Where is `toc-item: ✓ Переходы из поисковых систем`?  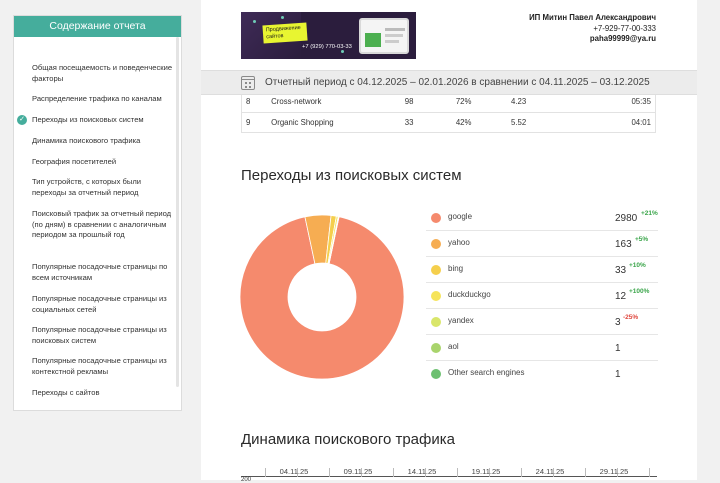
toc-item: ✓ Переходы из поисковых систем is located at coordinates (95, 120).